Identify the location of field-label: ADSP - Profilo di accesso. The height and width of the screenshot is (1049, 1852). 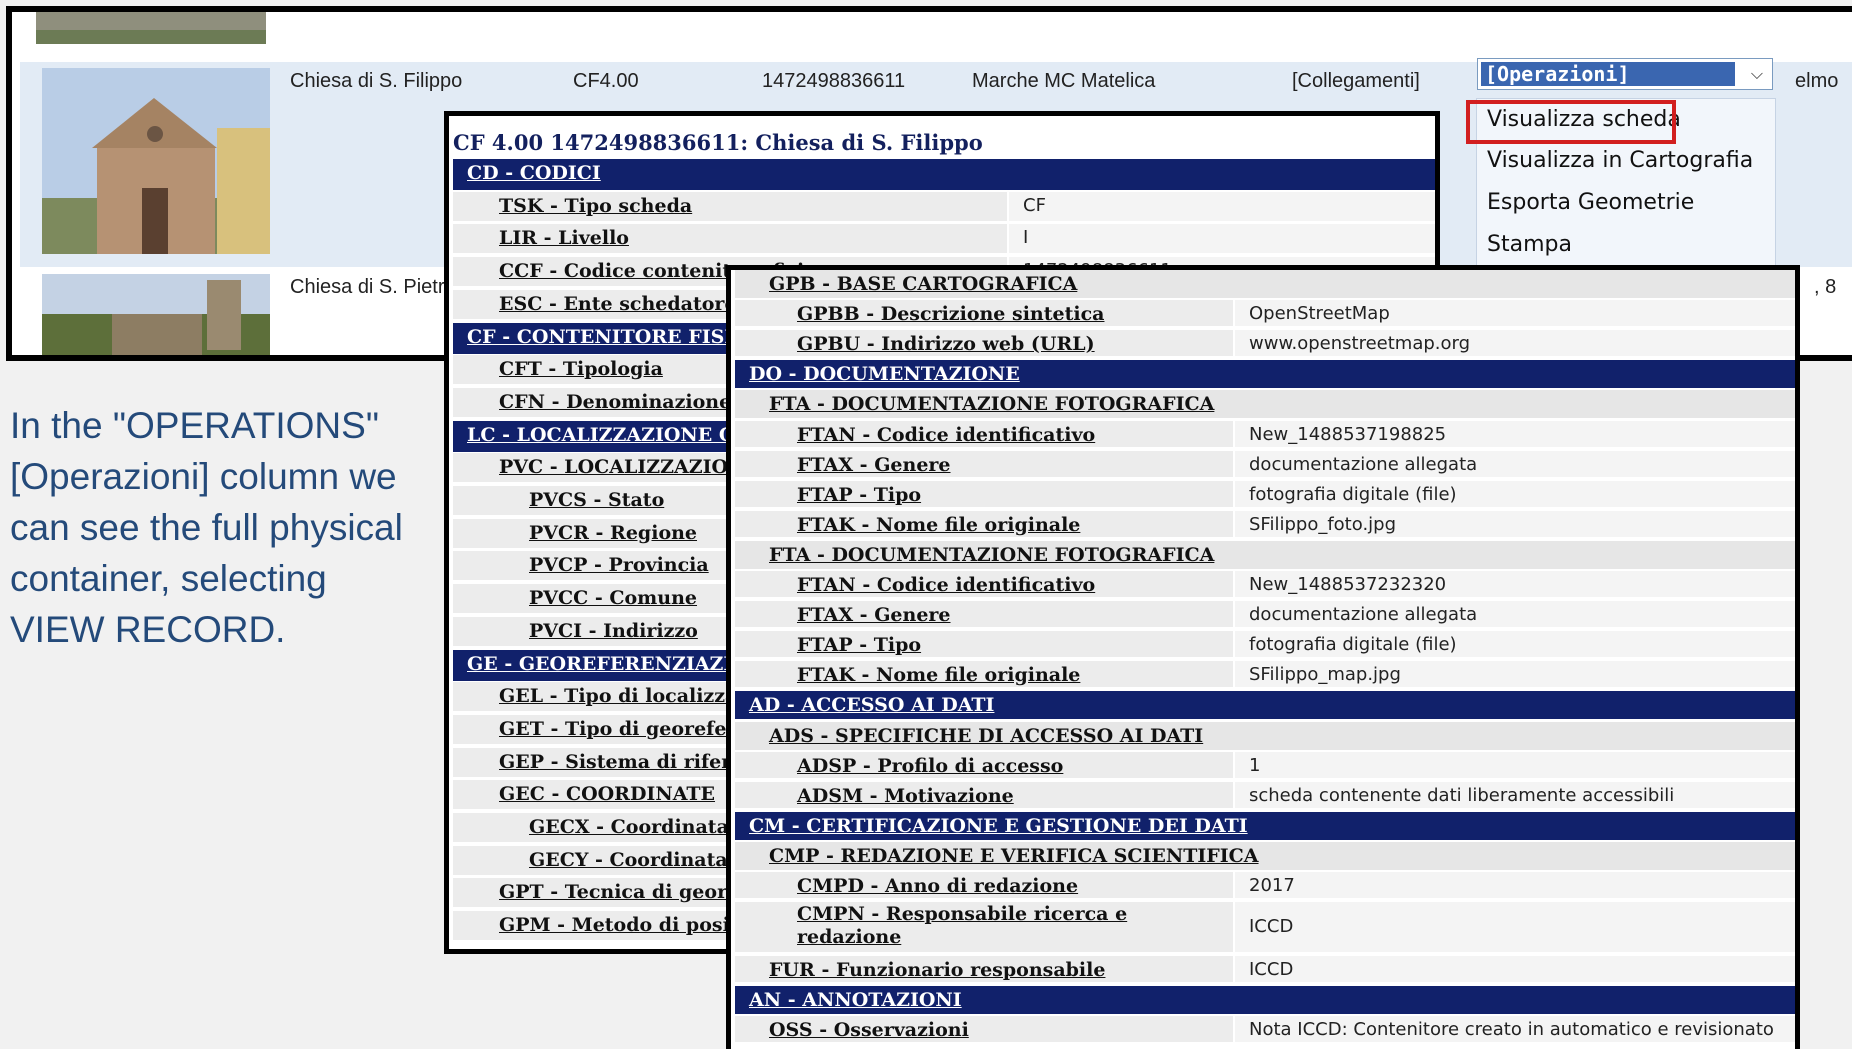
(930, 765).